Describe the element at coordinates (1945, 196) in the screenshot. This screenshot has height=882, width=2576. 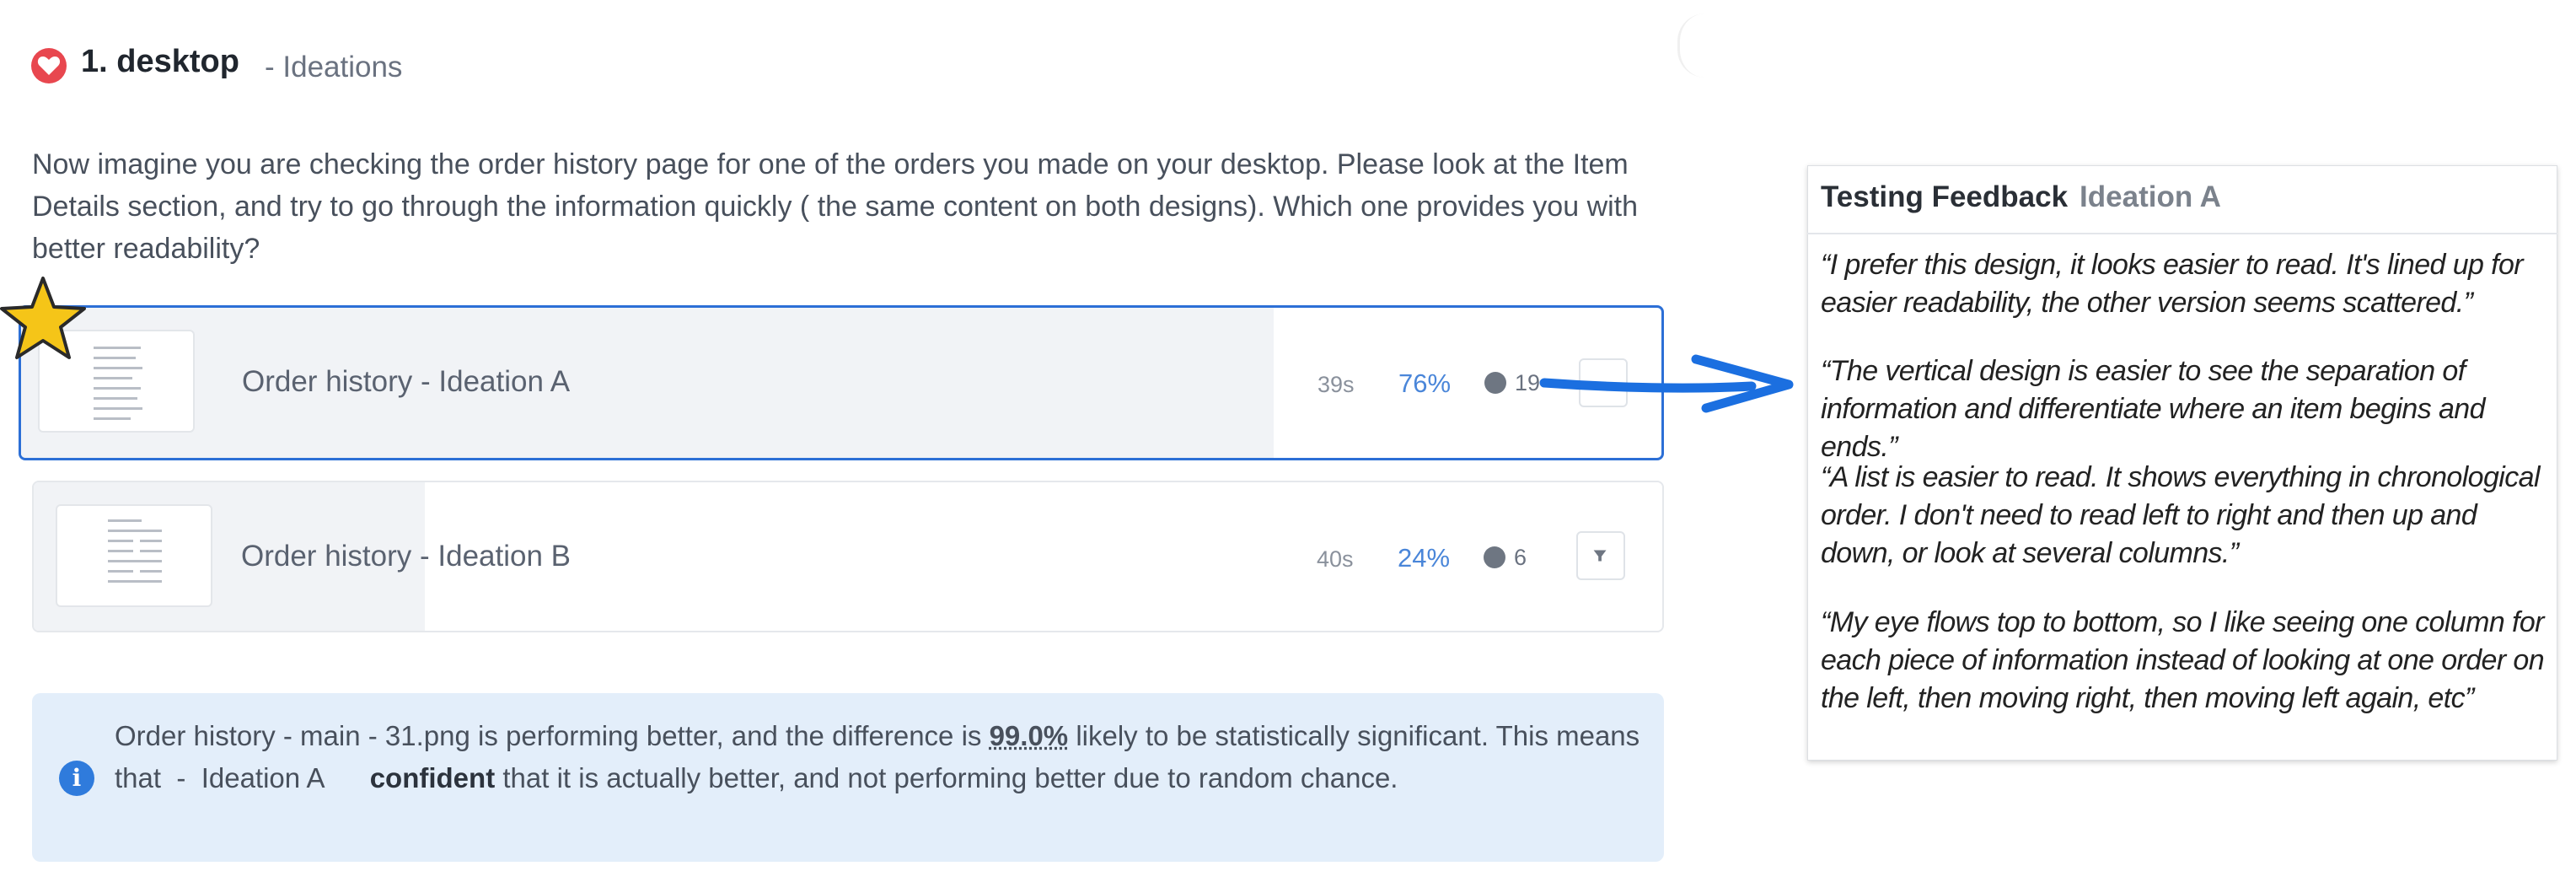
I see `panel-title: Testing Feedback` at that location.